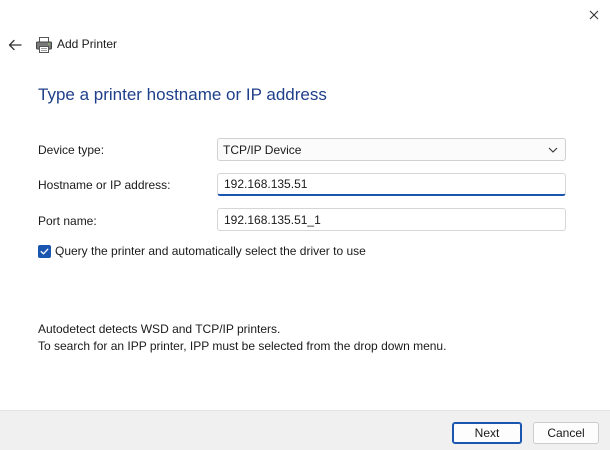  Describe the element at coordinates (104, 185) in the screenshot. I see `hostname-label: Hostname or IP address:` at that location.